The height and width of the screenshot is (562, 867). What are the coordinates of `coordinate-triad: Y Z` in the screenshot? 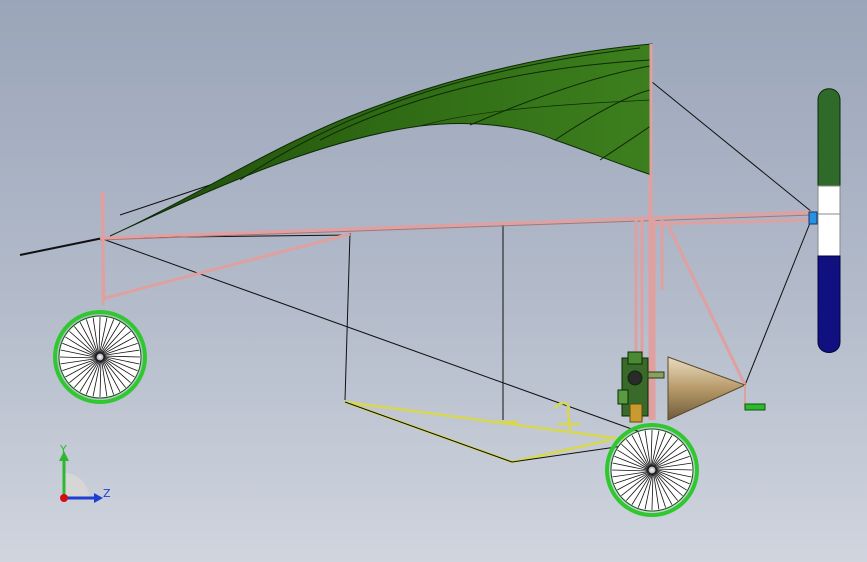 It's located at (85, 473).